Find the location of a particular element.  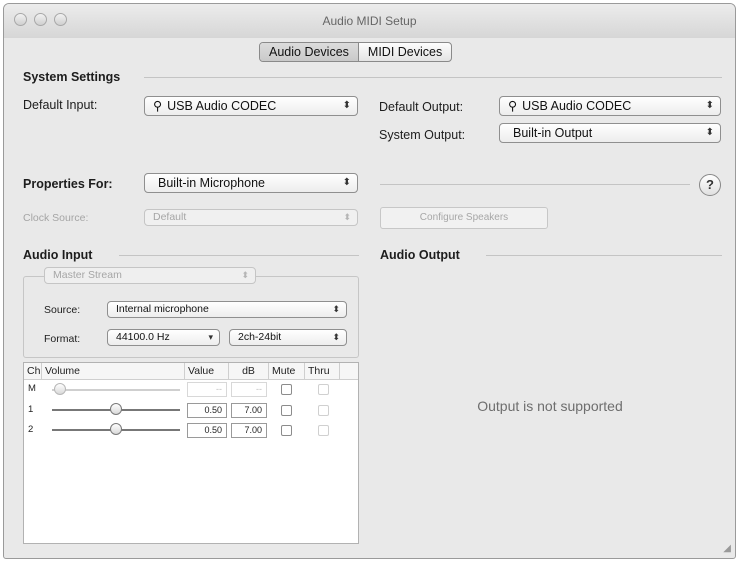

system-output-label: System Output: is located at coordinates (422, 135).